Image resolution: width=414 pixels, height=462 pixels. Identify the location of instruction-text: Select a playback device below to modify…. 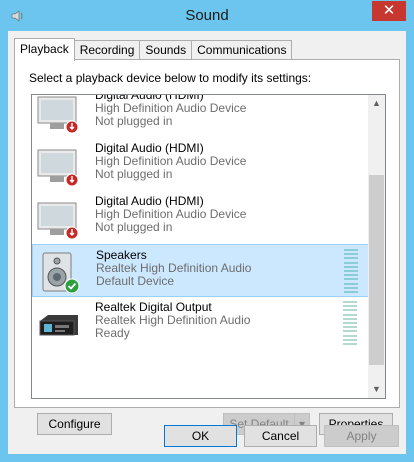
(170, 78).